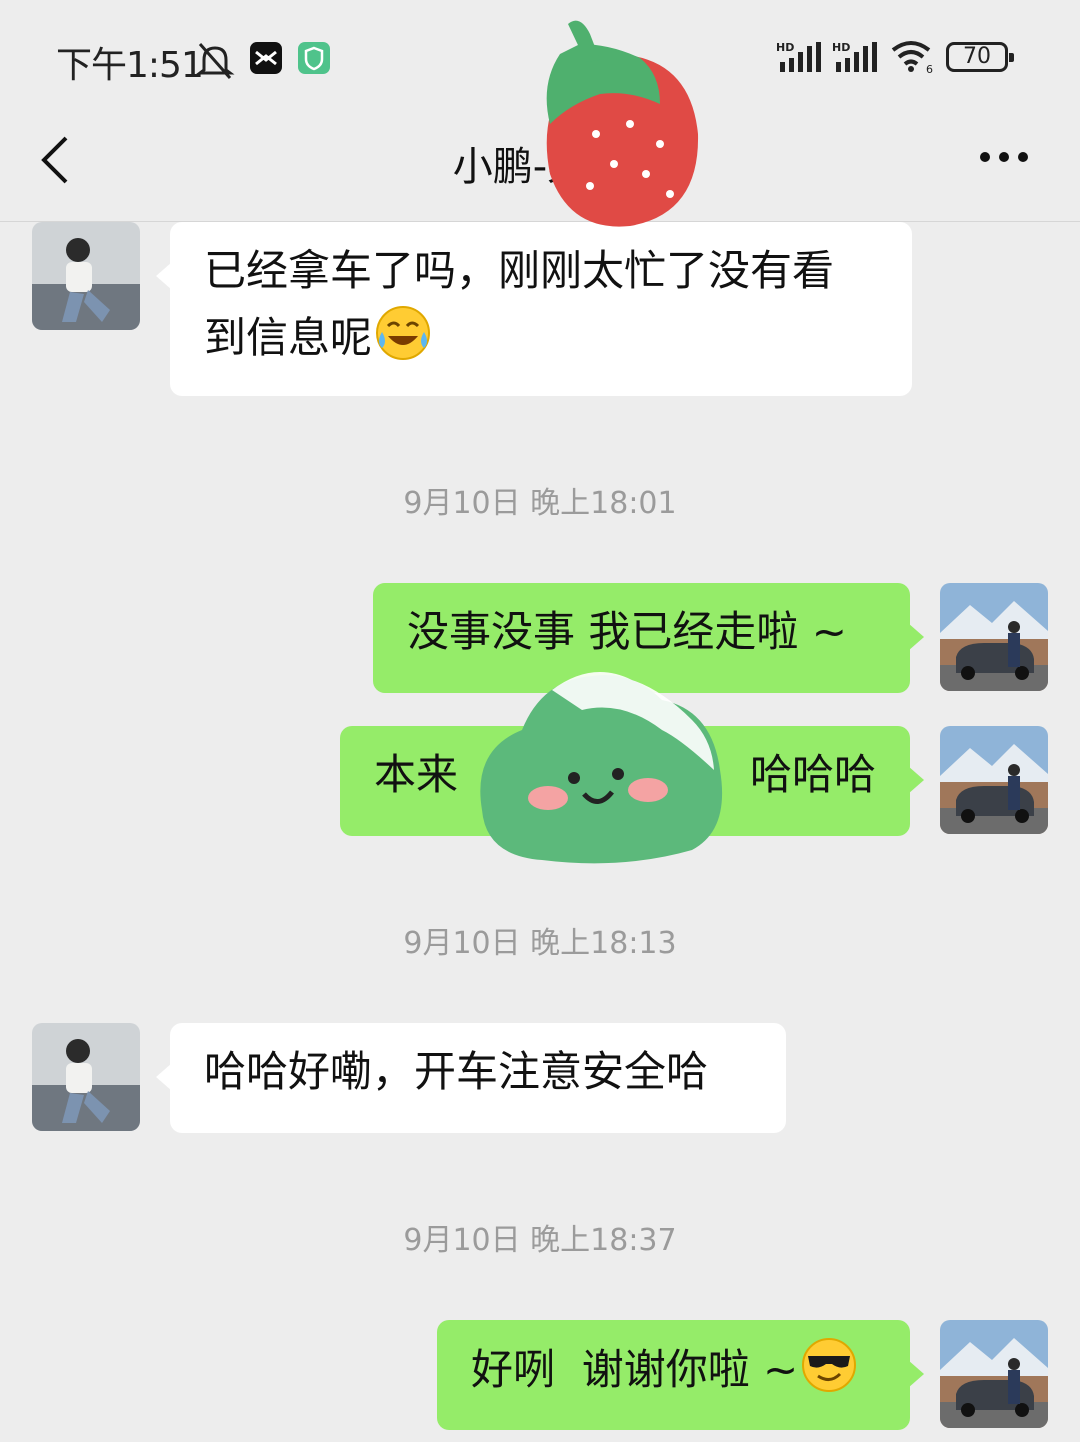 This screenshot has height=1442, width=1080. What do you see at coordinates (416, 774) in the screenshot?
I see `message-text: 本来` at bounding box center [416, 774].